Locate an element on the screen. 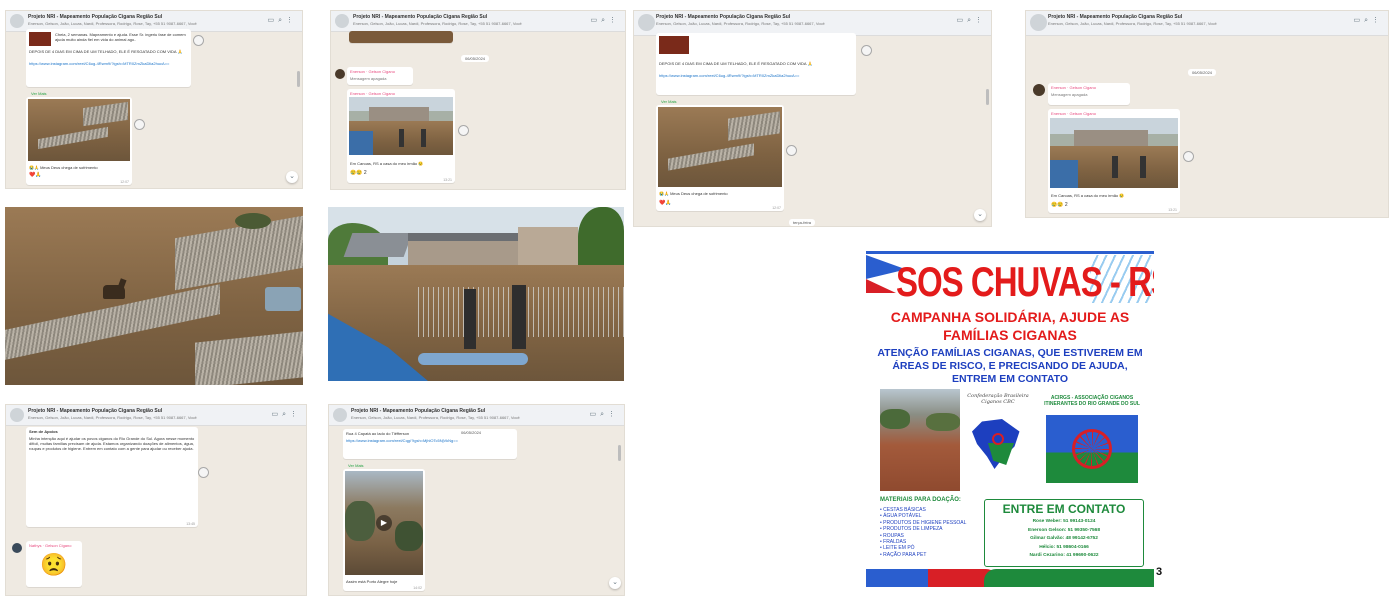 The width and height of the screenshot is (1392, 596). flood-photo-flooded-street is located at coordinates (476, 294).